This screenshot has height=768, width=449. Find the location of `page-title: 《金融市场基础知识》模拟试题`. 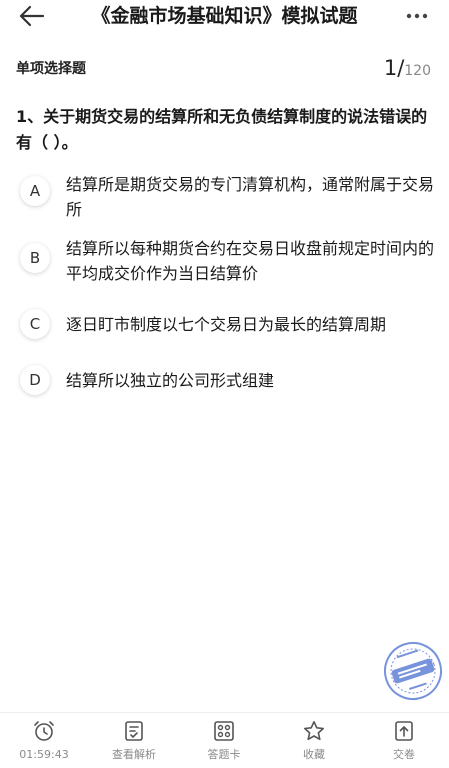

page-title: 《金融市场基础知识》模拟试题 is located at coordinates (224, 16).